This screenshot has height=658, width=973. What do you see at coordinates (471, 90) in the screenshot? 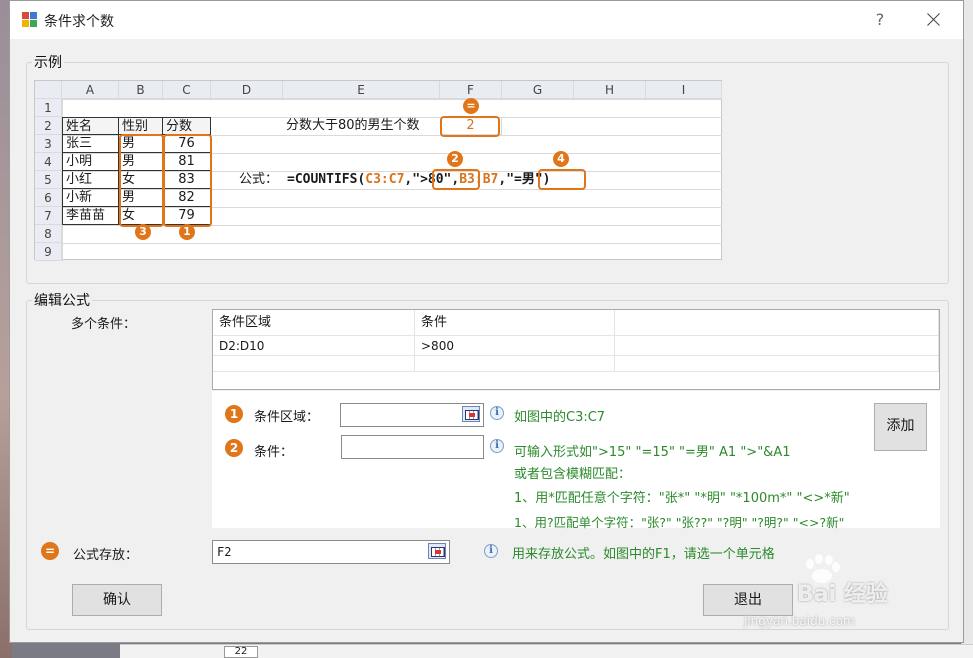
I see `col-header-f: F` at bounding box center [471, 90].